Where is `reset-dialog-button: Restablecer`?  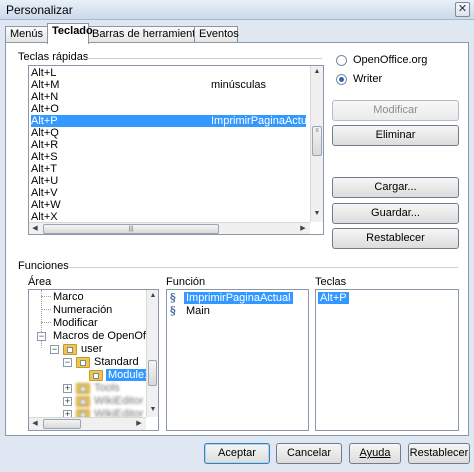 reset-dialog-button: Restablecer is located at coordinates (439, 453).